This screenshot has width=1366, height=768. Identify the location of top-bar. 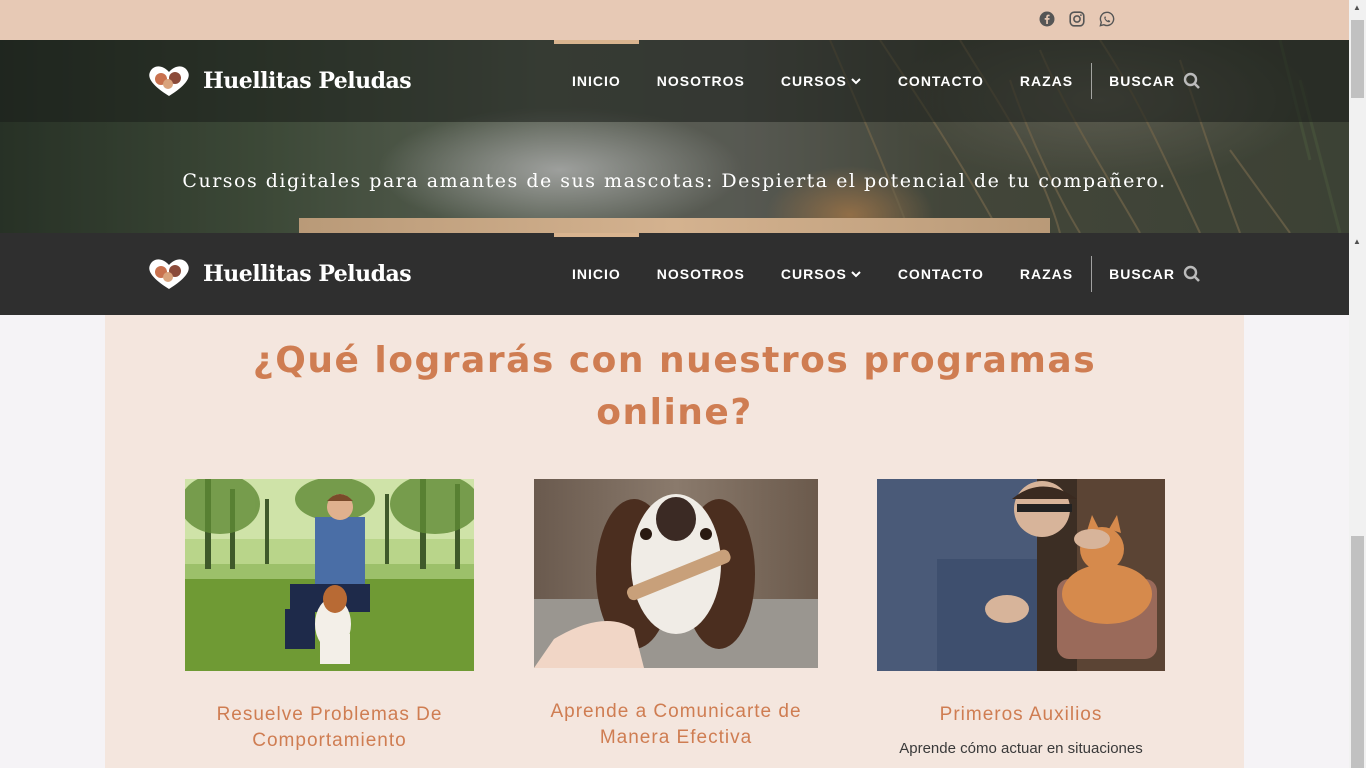
(674, 20).